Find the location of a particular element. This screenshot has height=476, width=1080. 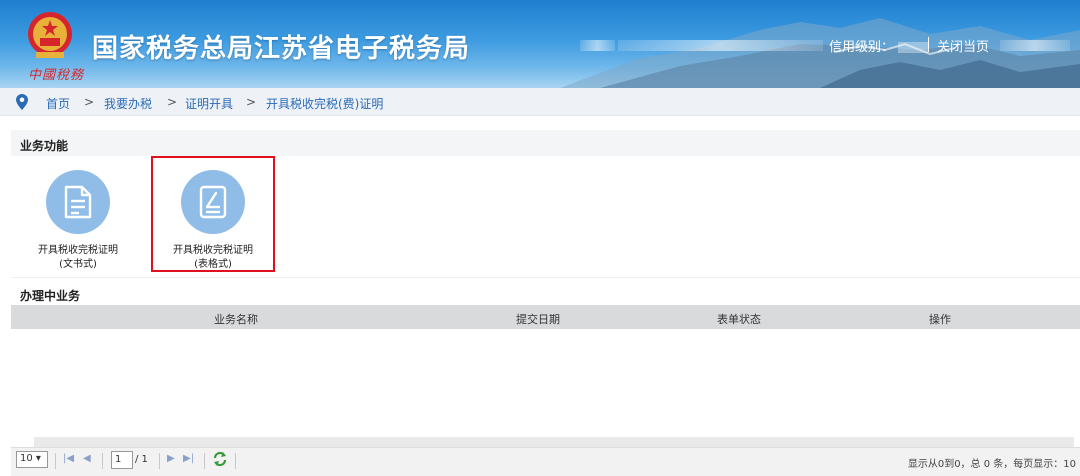

close-page-link: 关闭当页 is located at coordinates (963, 45).